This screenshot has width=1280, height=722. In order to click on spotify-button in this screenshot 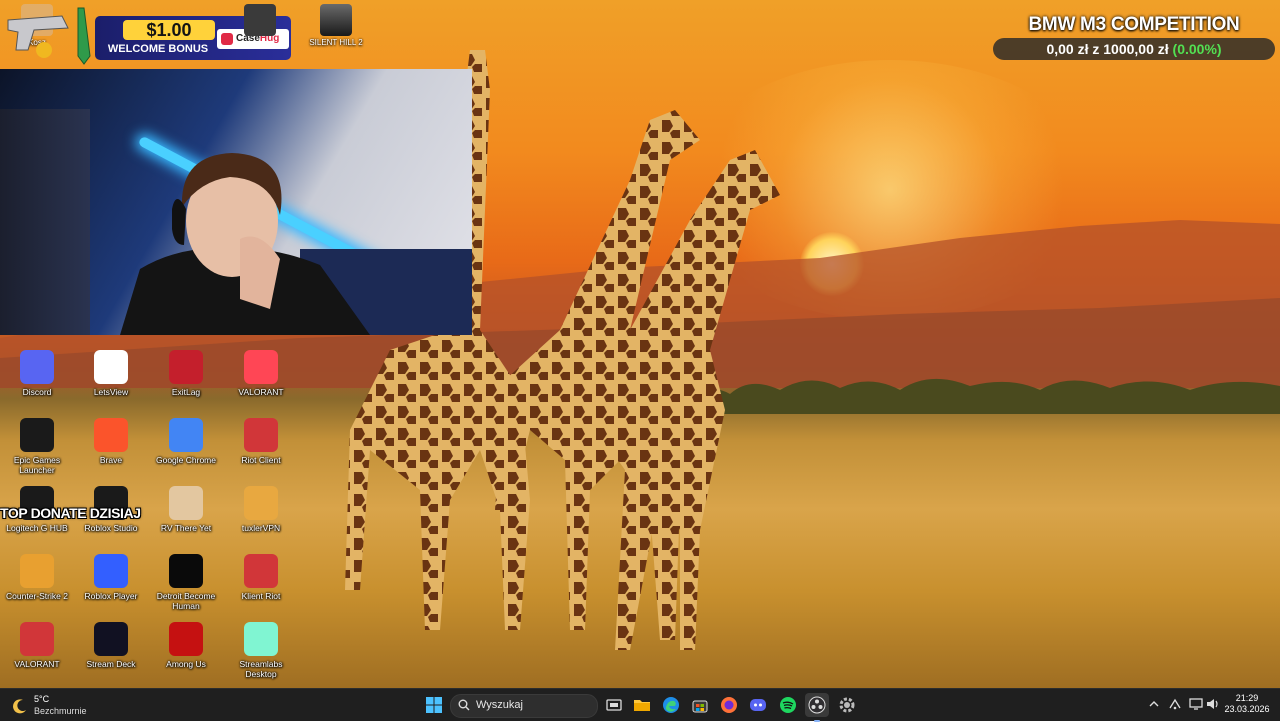, I will do `click(788, 705)`.